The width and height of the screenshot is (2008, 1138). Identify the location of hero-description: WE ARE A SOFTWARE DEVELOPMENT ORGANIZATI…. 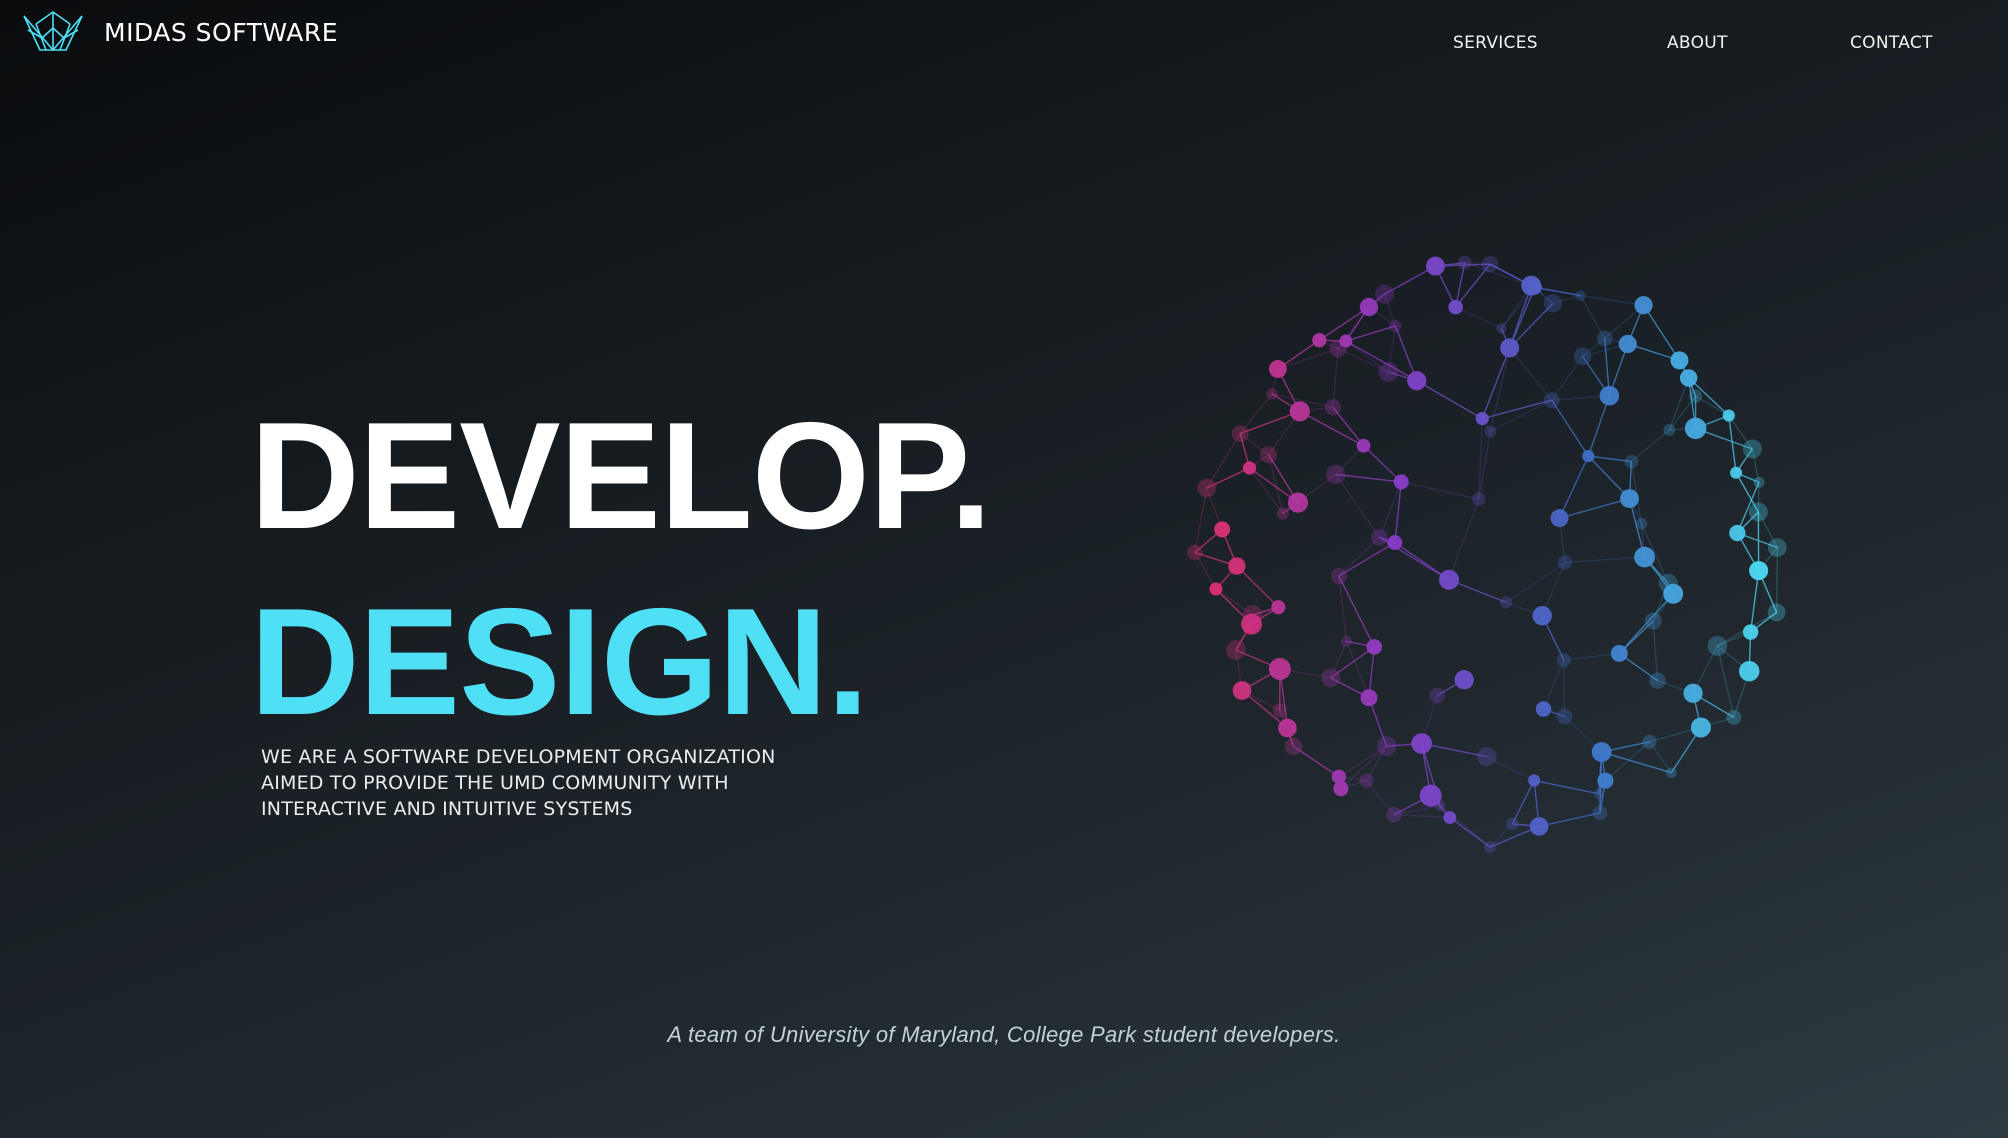
(518, 783).